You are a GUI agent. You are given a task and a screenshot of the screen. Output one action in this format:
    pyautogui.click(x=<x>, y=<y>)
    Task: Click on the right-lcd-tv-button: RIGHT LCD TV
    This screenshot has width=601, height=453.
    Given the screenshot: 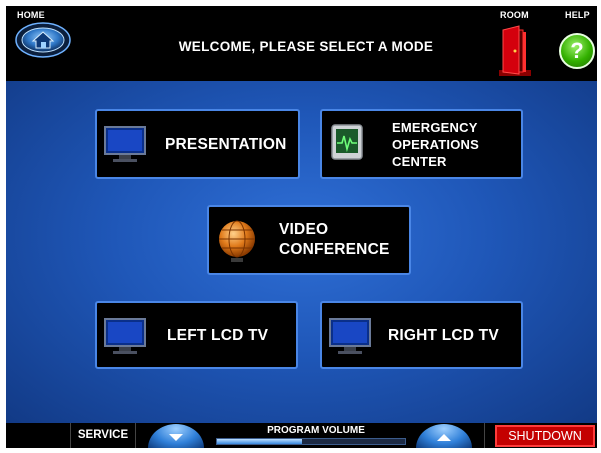 What is the action you would take?
    pyautogui.click(x=421, y=335)
    